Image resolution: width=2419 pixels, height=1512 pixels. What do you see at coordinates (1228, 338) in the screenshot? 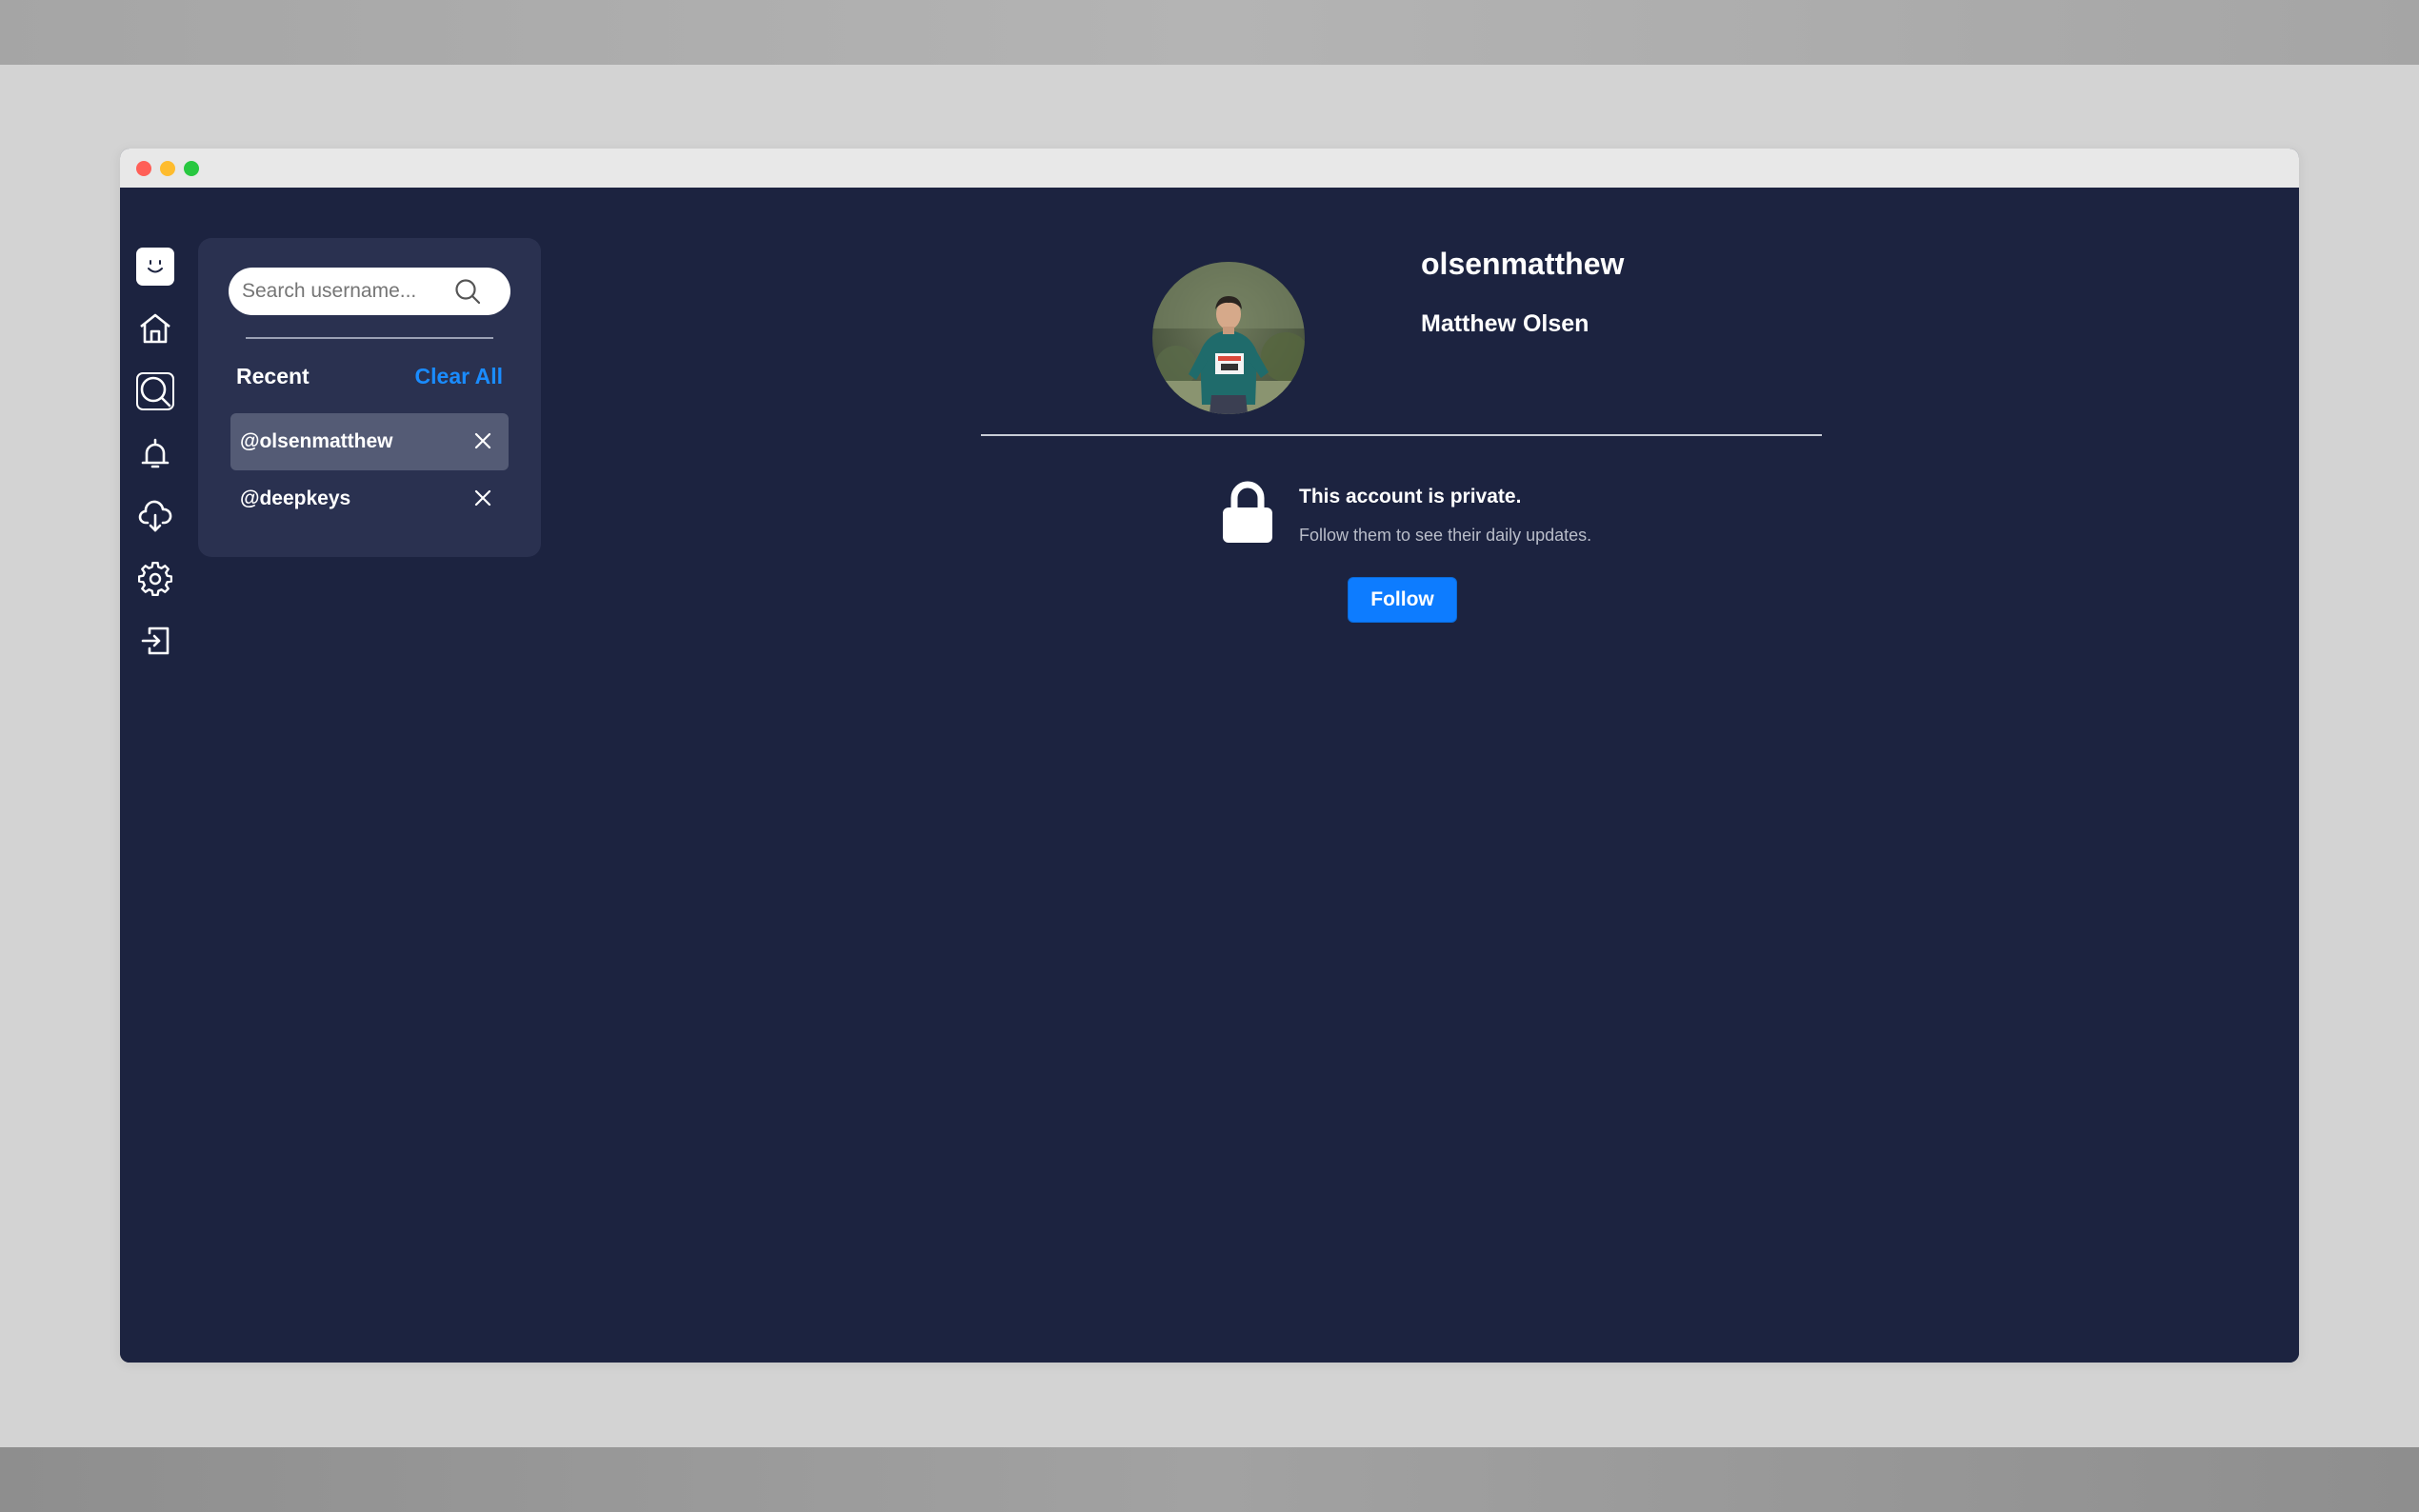
I see `profile-avatar` at bounding box center [1228, 338].